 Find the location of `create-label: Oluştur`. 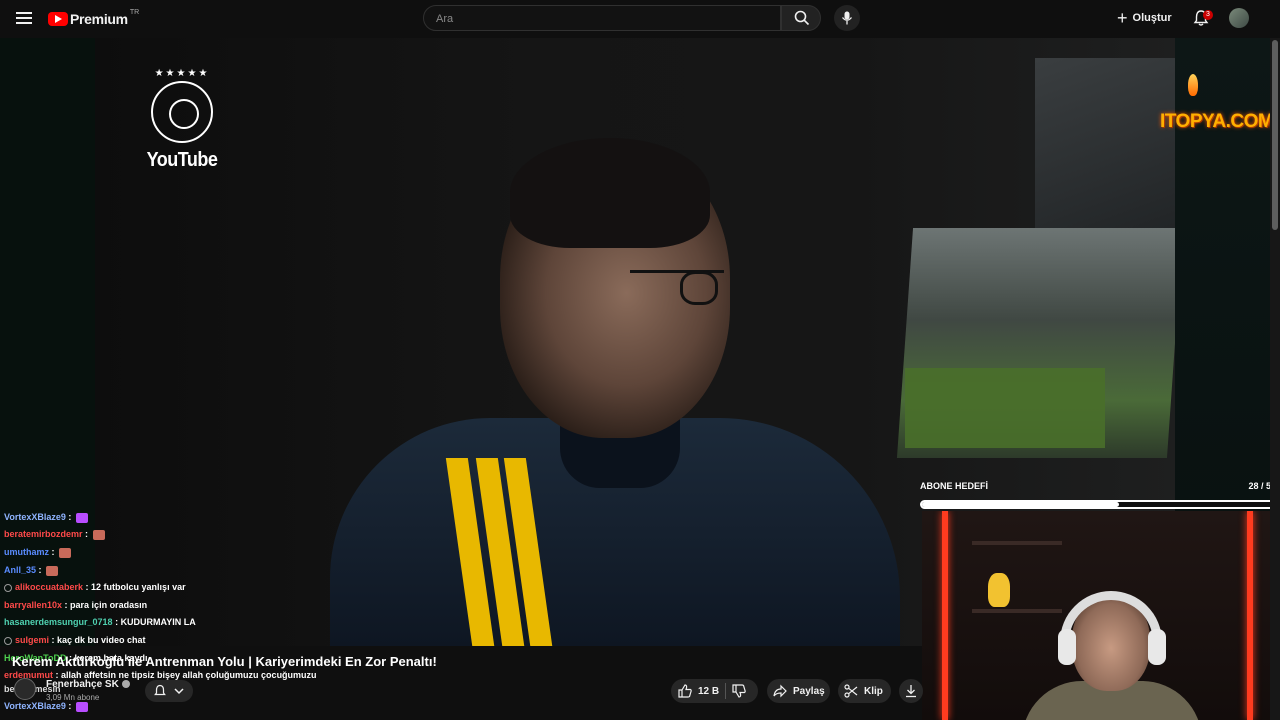

create-label: Oluştur is located at coordinates (1152, 18).